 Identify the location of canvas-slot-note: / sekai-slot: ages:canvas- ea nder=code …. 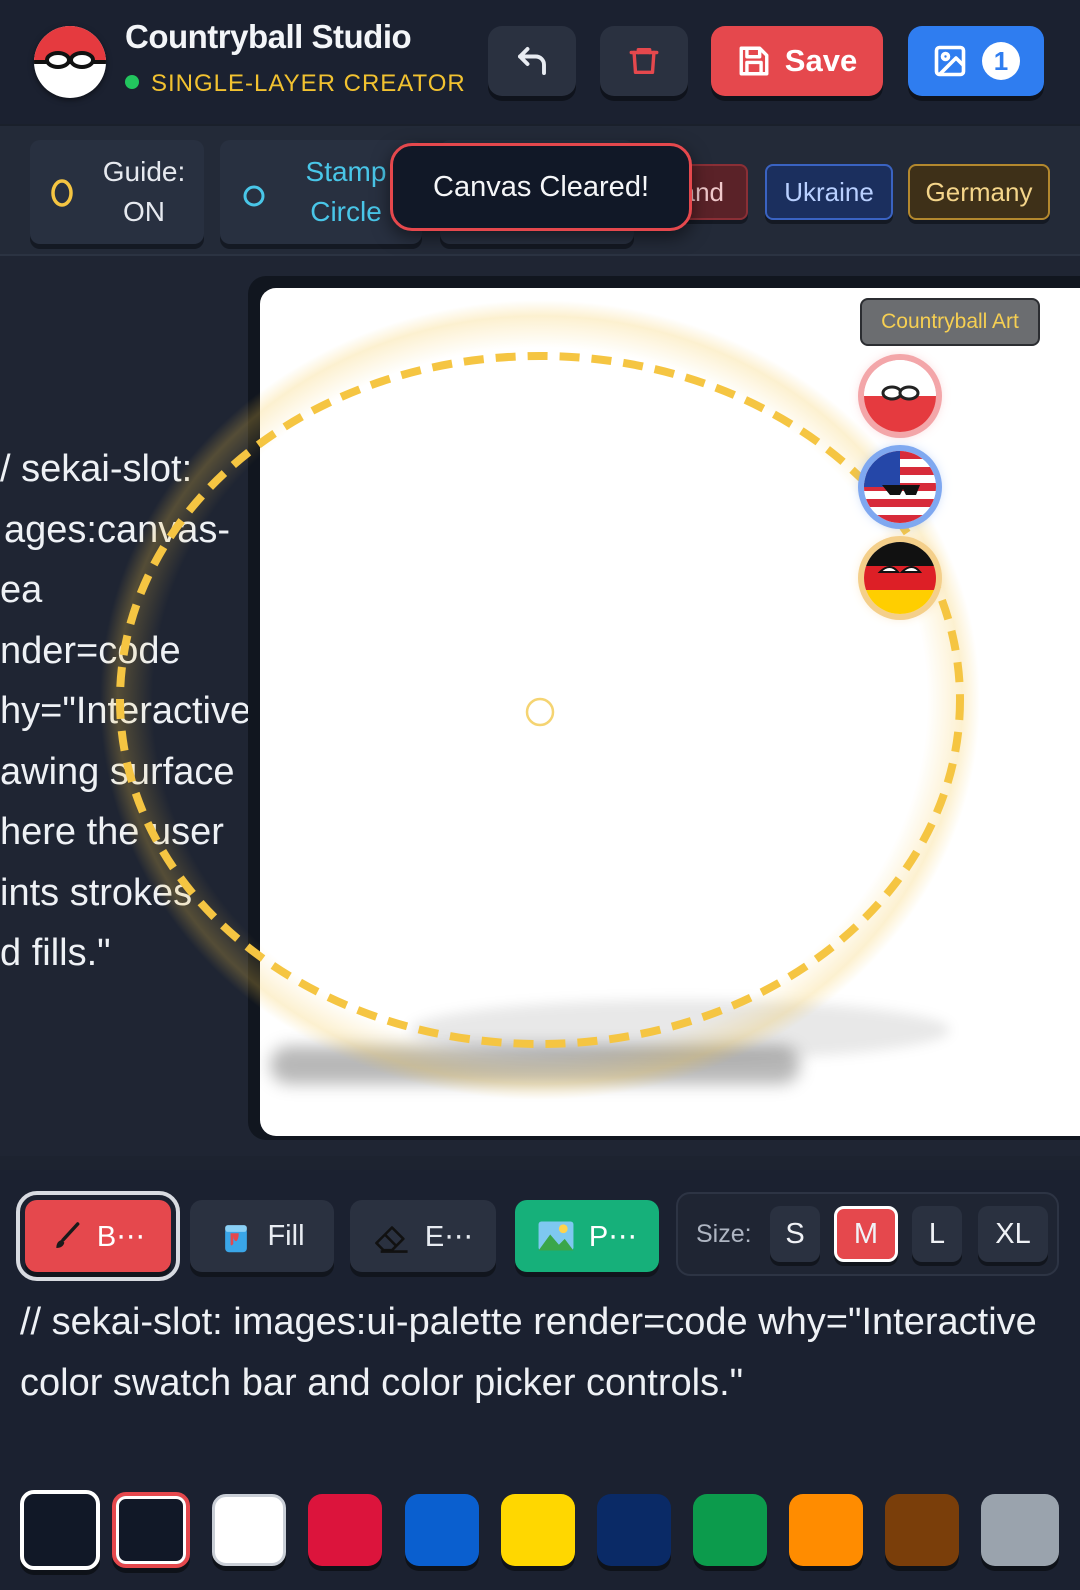
(130, 711).